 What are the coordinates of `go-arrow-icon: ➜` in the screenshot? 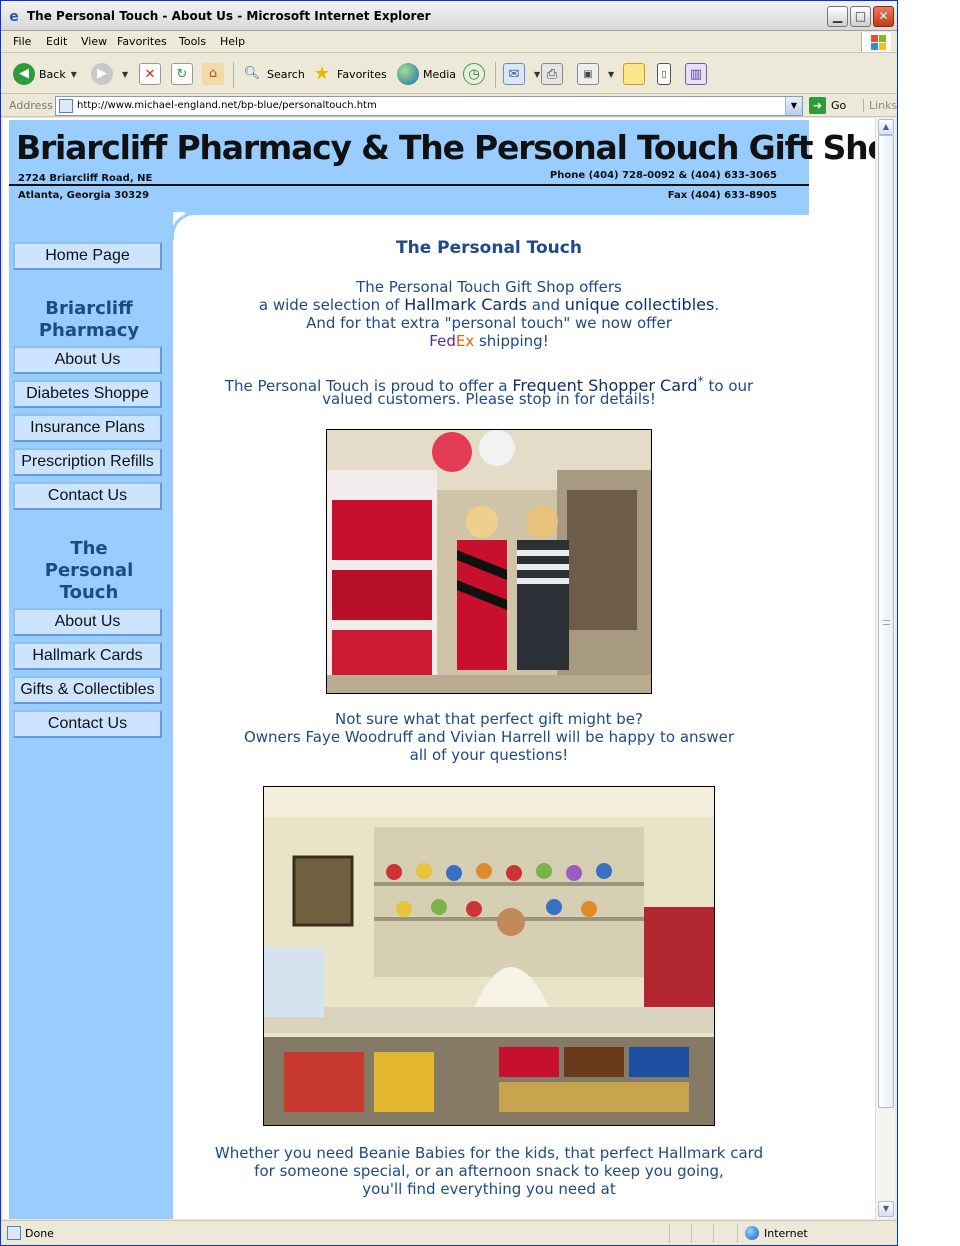 It's located at (817, 105).